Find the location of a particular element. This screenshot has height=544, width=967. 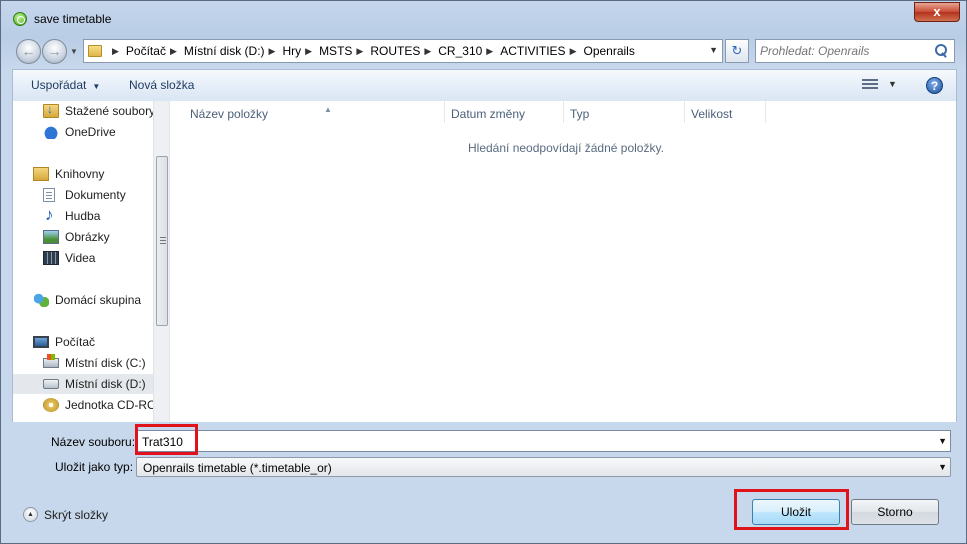

sidebar-item-label: Místní disk (C:) is located at coordinates (105, 363).